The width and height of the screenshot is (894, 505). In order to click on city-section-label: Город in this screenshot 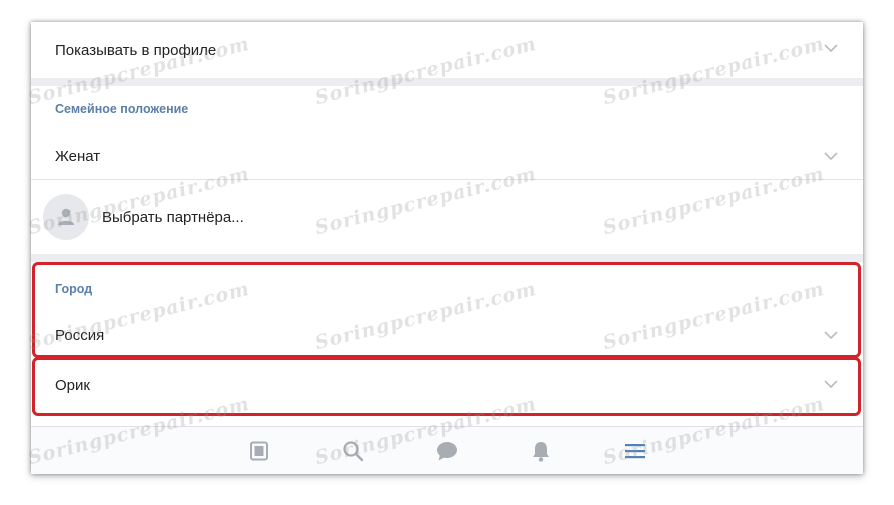, I will do `click(74, 289)`.